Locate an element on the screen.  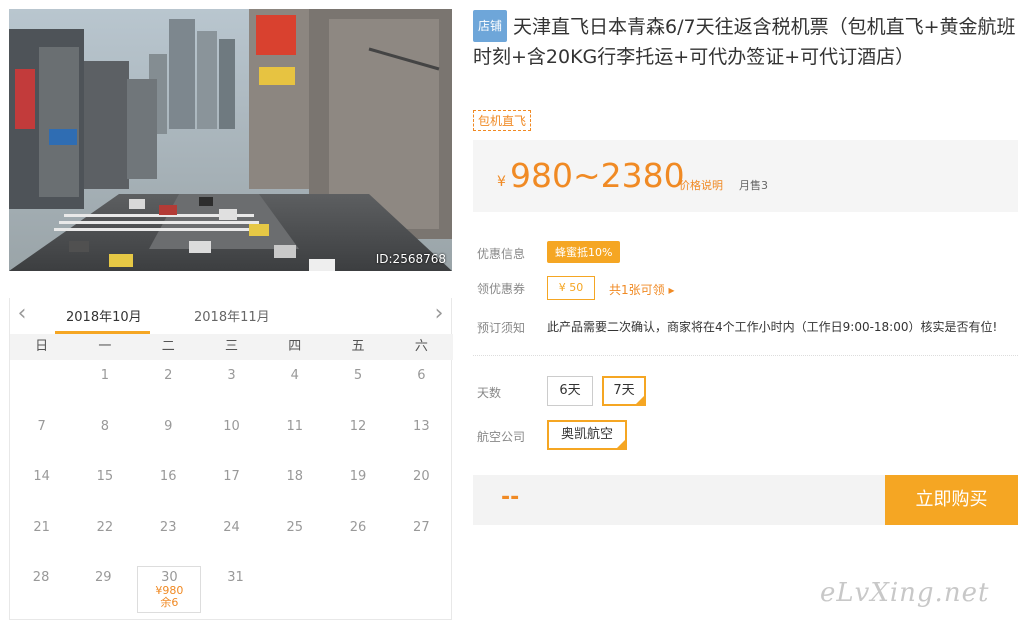
calendar-day: 5 is located at coordinates (358, 375).